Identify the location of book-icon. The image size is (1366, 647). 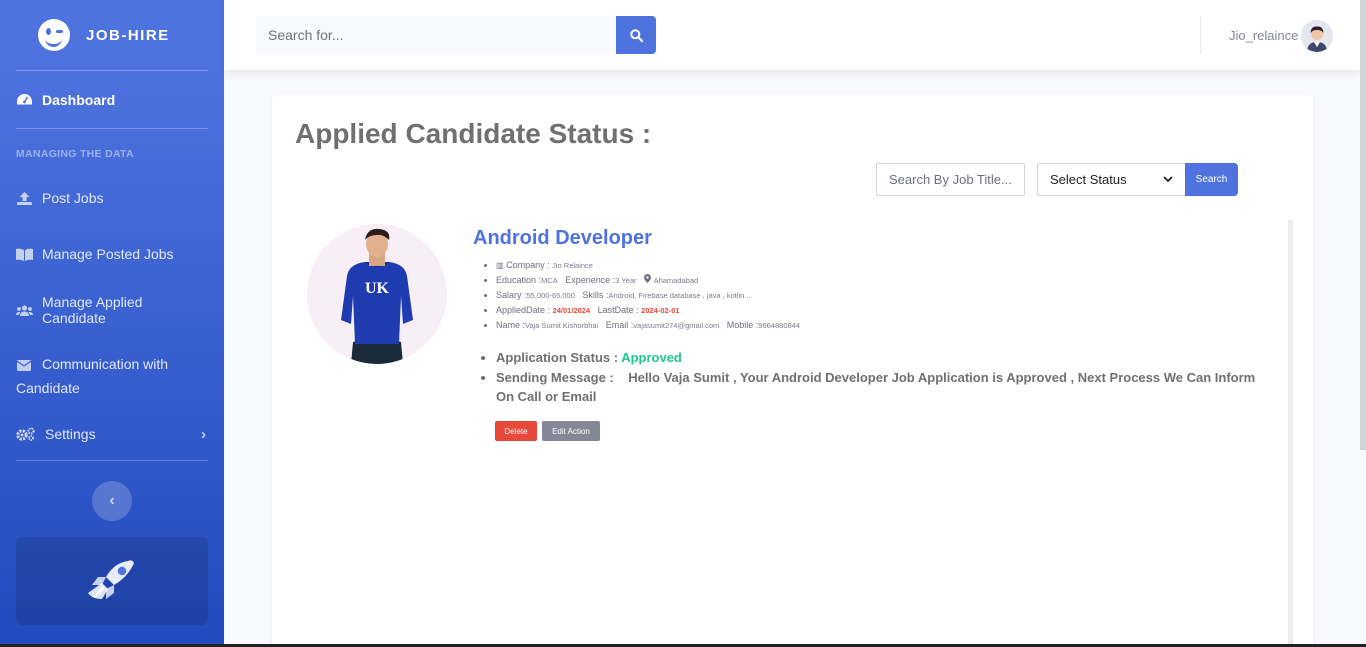
(24, 254).